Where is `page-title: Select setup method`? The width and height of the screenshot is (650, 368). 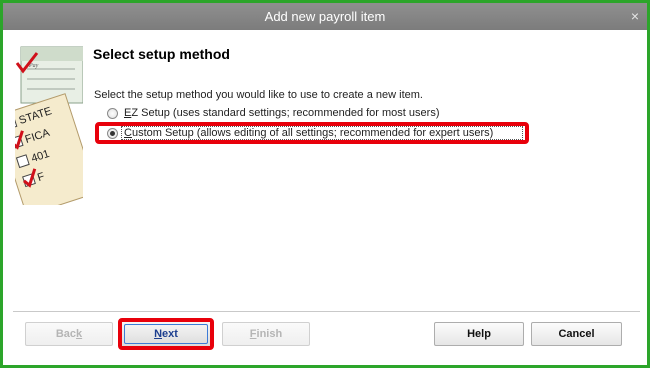 page-title: Select setup method is located at coordinates (161, 54).